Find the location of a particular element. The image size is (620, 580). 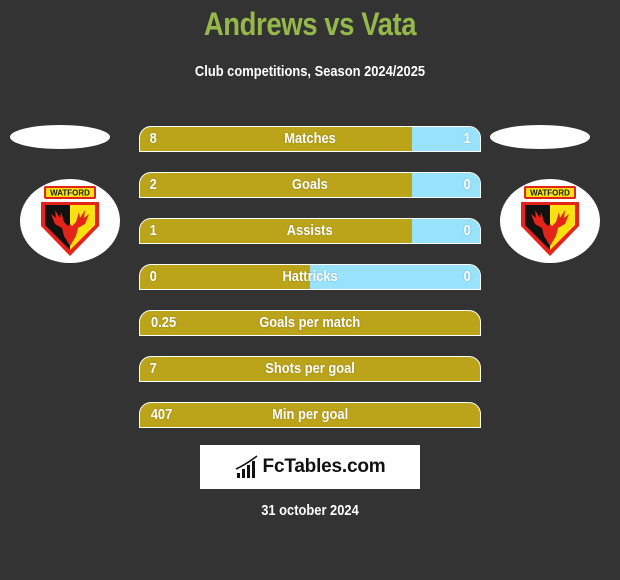

stat-row-goals-per-match: 0.25 Goals per match is located at coordinates (310, 323).